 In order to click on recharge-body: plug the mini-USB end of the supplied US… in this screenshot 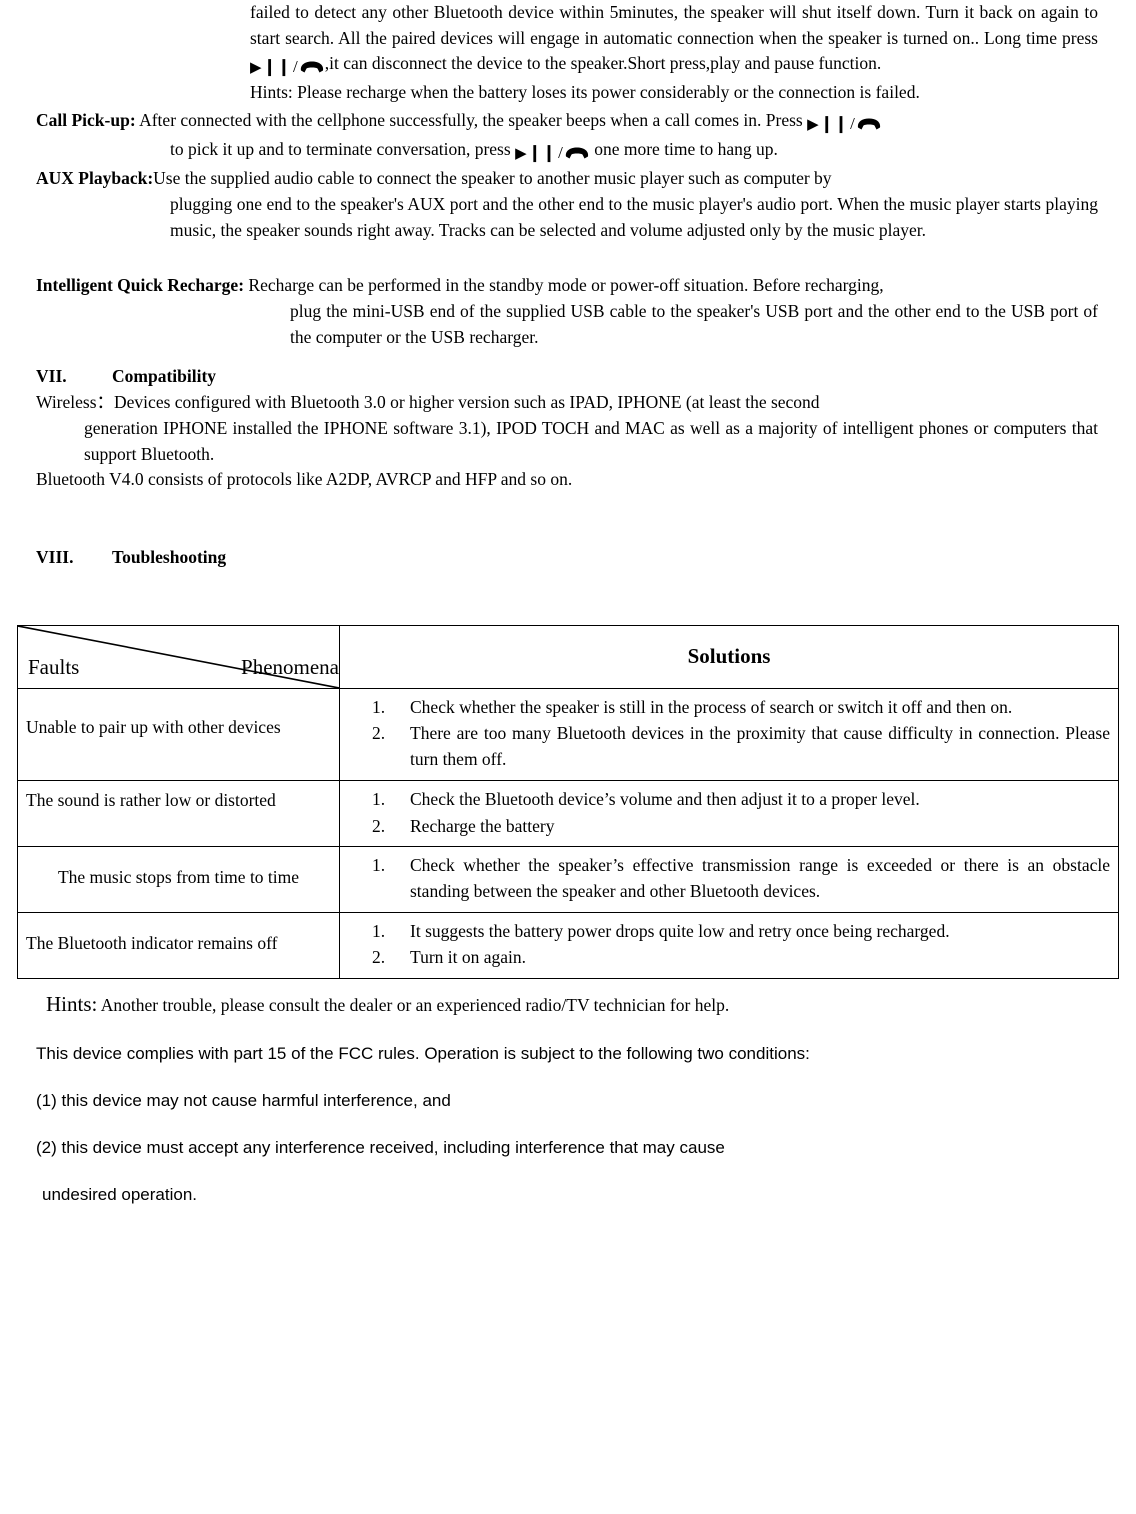, I will do `click(694, 324)`.